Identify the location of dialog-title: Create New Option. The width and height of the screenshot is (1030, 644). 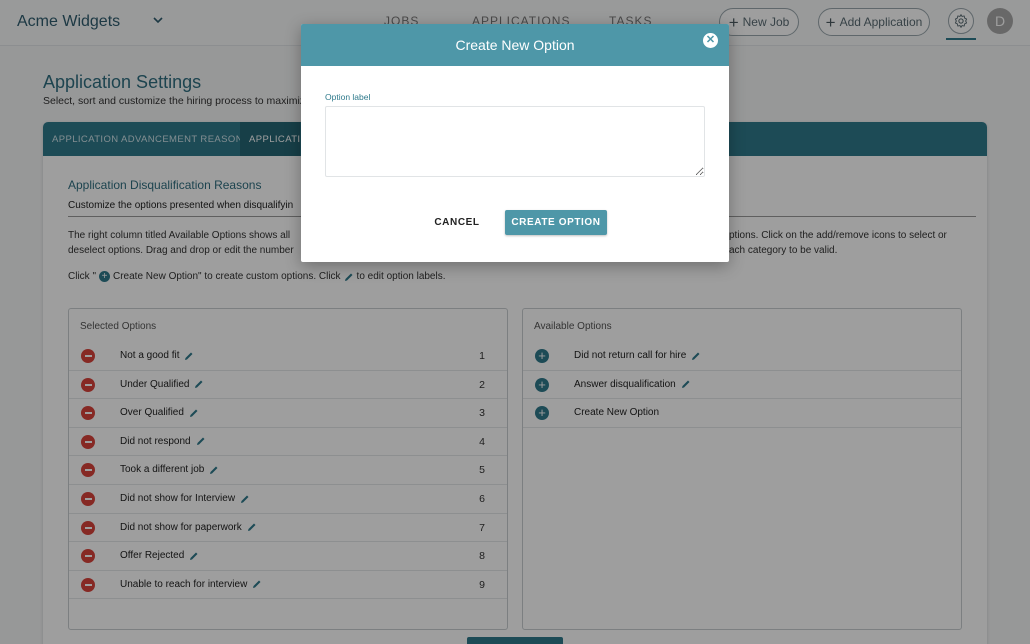
(515, 45).